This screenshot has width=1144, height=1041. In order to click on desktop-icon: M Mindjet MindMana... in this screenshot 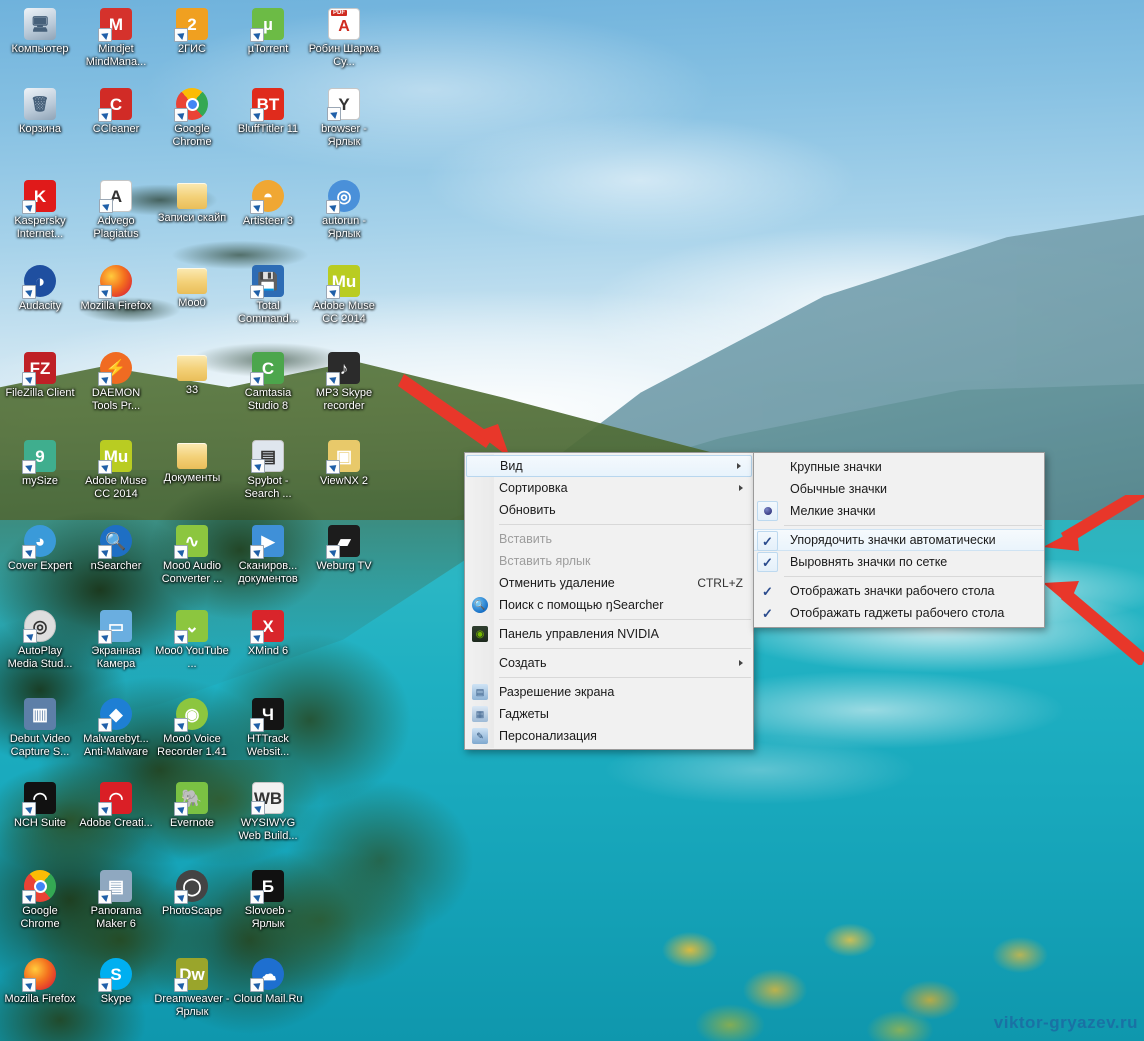, I will do `click(116, 38)`.